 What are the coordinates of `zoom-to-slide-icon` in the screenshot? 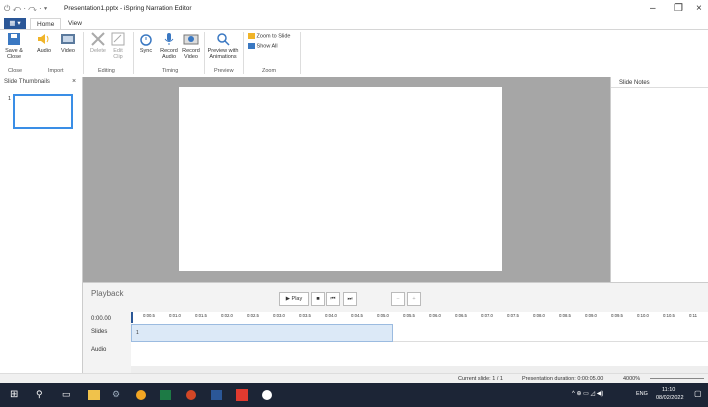 It's located at (251, 36).